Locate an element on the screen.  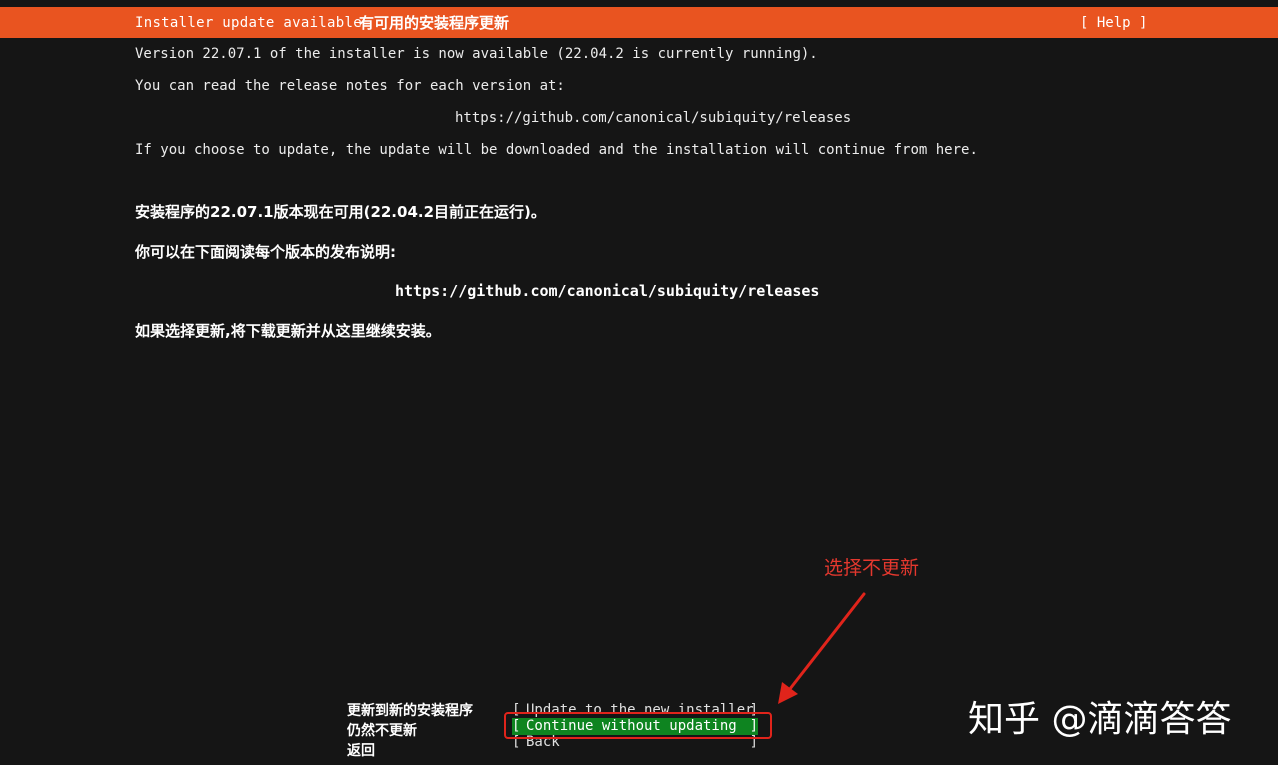
help-button: [ Help ] is located at coordinates (1113, 23).